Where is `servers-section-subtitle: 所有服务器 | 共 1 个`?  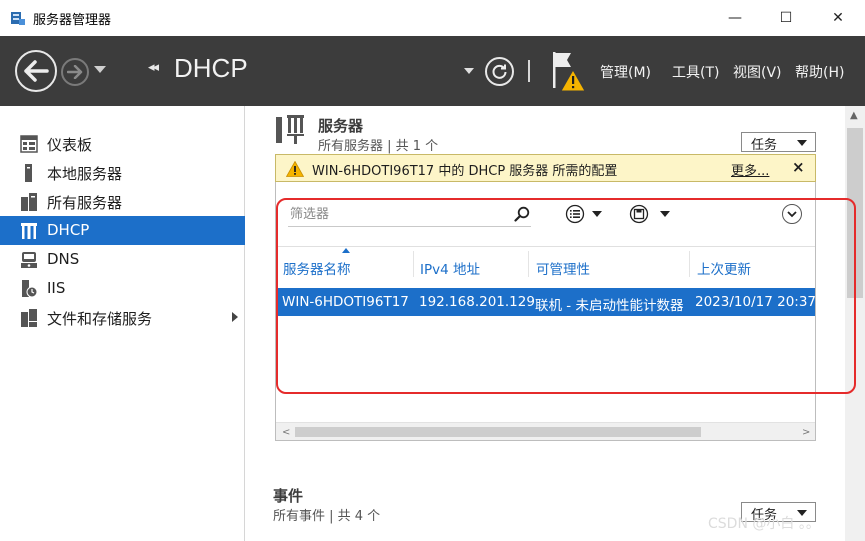 servers-section-subtitle: 所有服务器 | 共 1 个 is located at coordinates (378, 146).